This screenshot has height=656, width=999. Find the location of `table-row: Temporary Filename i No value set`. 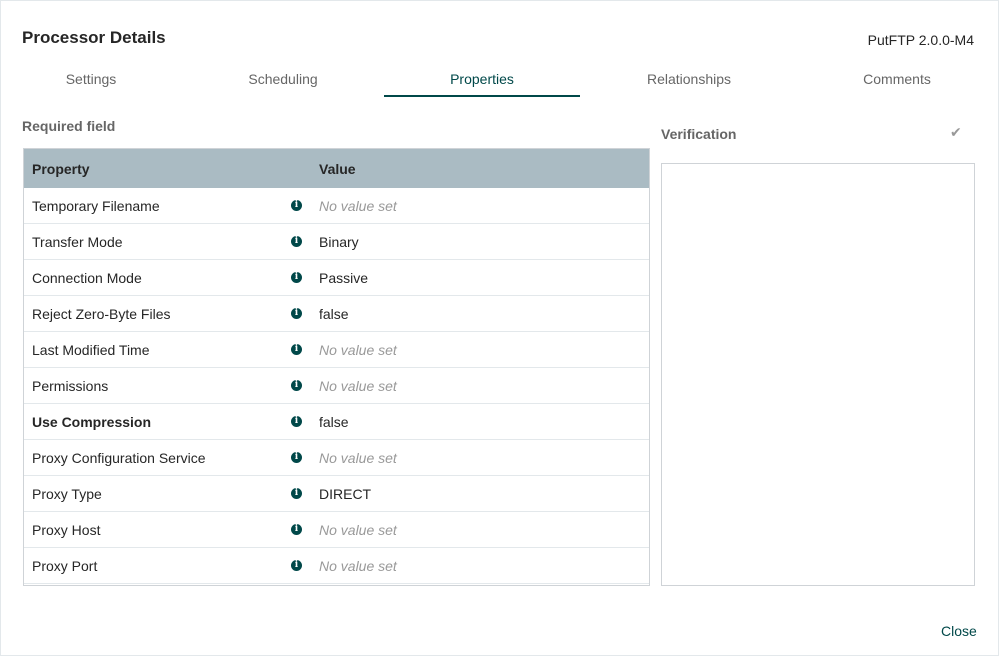

table-row: Temporary Filename i No value set is located at coordinates (336, 206).